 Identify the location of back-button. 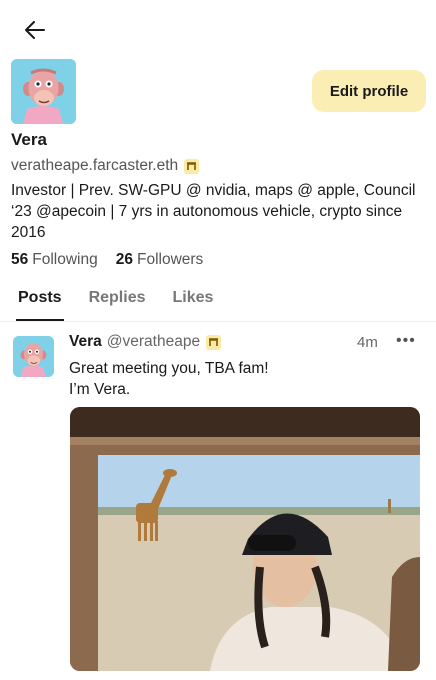
(35, 30).